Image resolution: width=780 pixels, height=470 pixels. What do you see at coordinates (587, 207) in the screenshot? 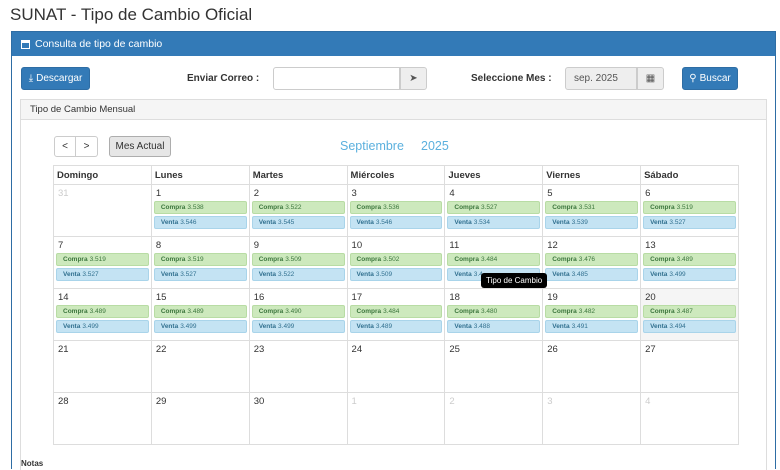
I see `buy-rate-value: 3.531` at bounding box center [587, 207].